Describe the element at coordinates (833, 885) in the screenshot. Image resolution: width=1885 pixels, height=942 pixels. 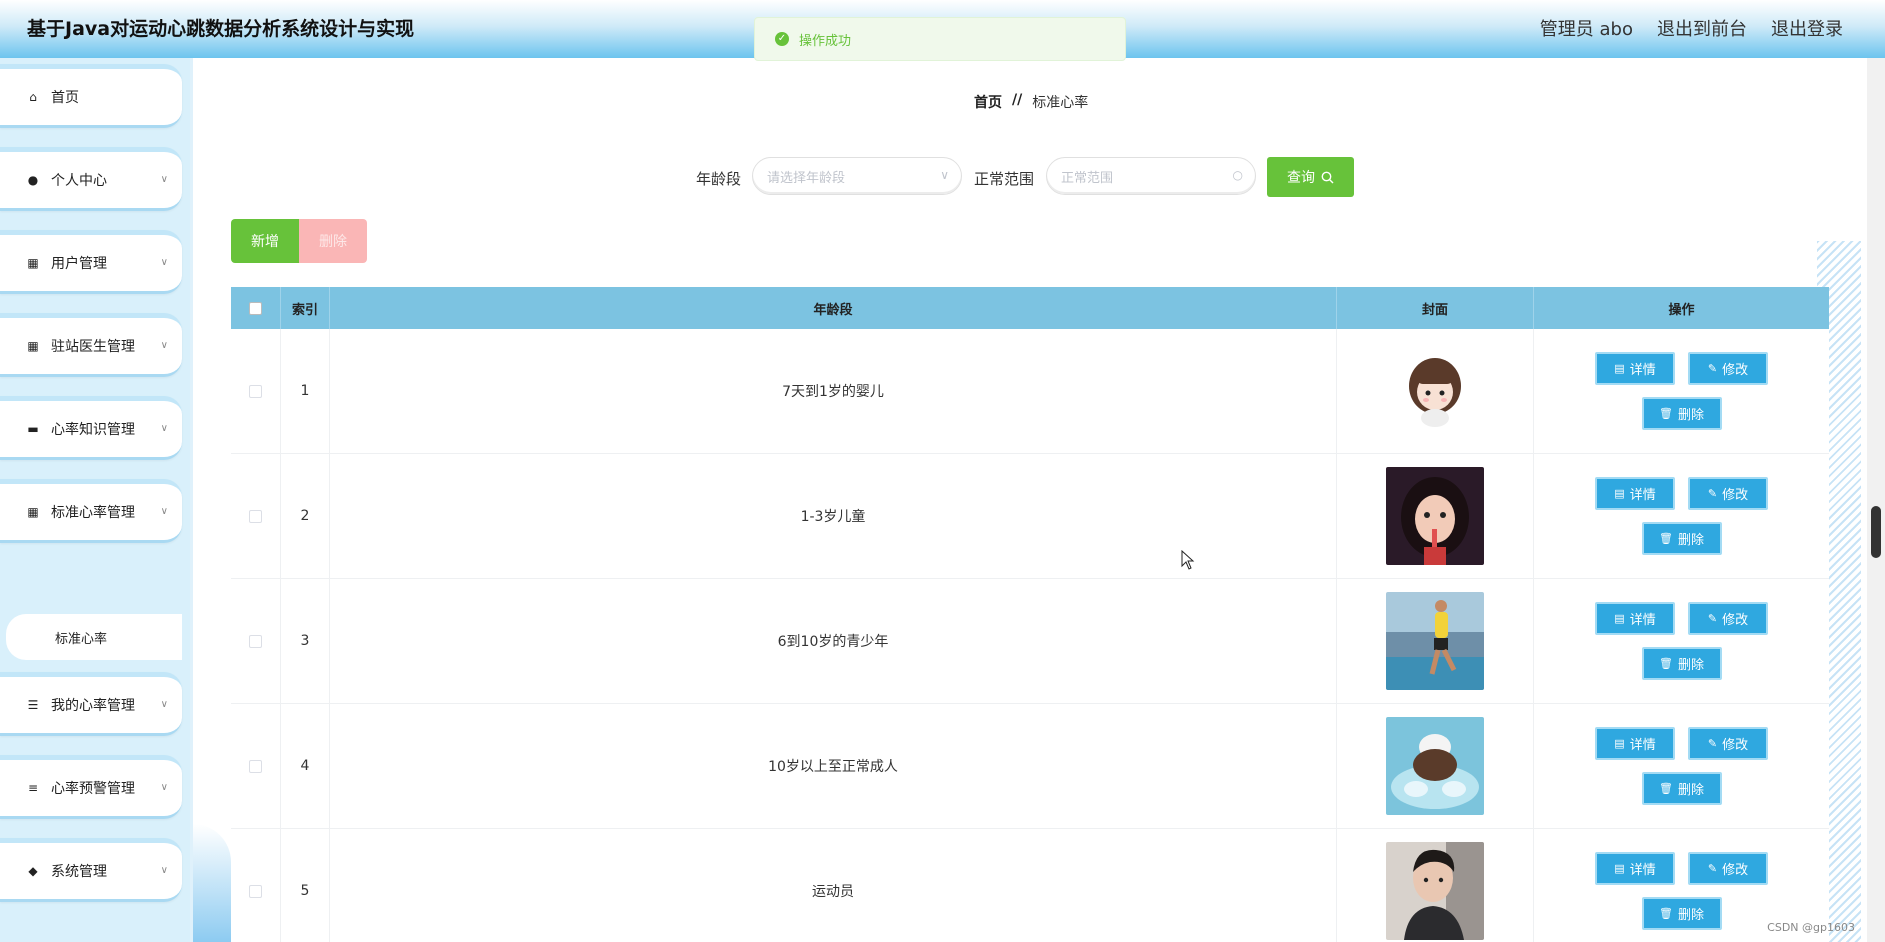
I see `age-group-cell: 运动员` at that location.